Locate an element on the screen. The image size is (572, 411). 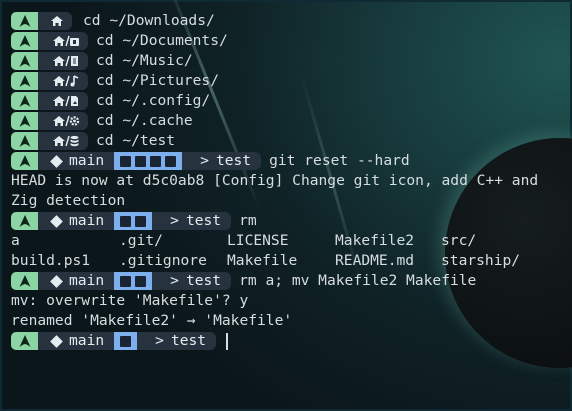
prompt-line: cd ~/test is located at coordinates (291, 141).